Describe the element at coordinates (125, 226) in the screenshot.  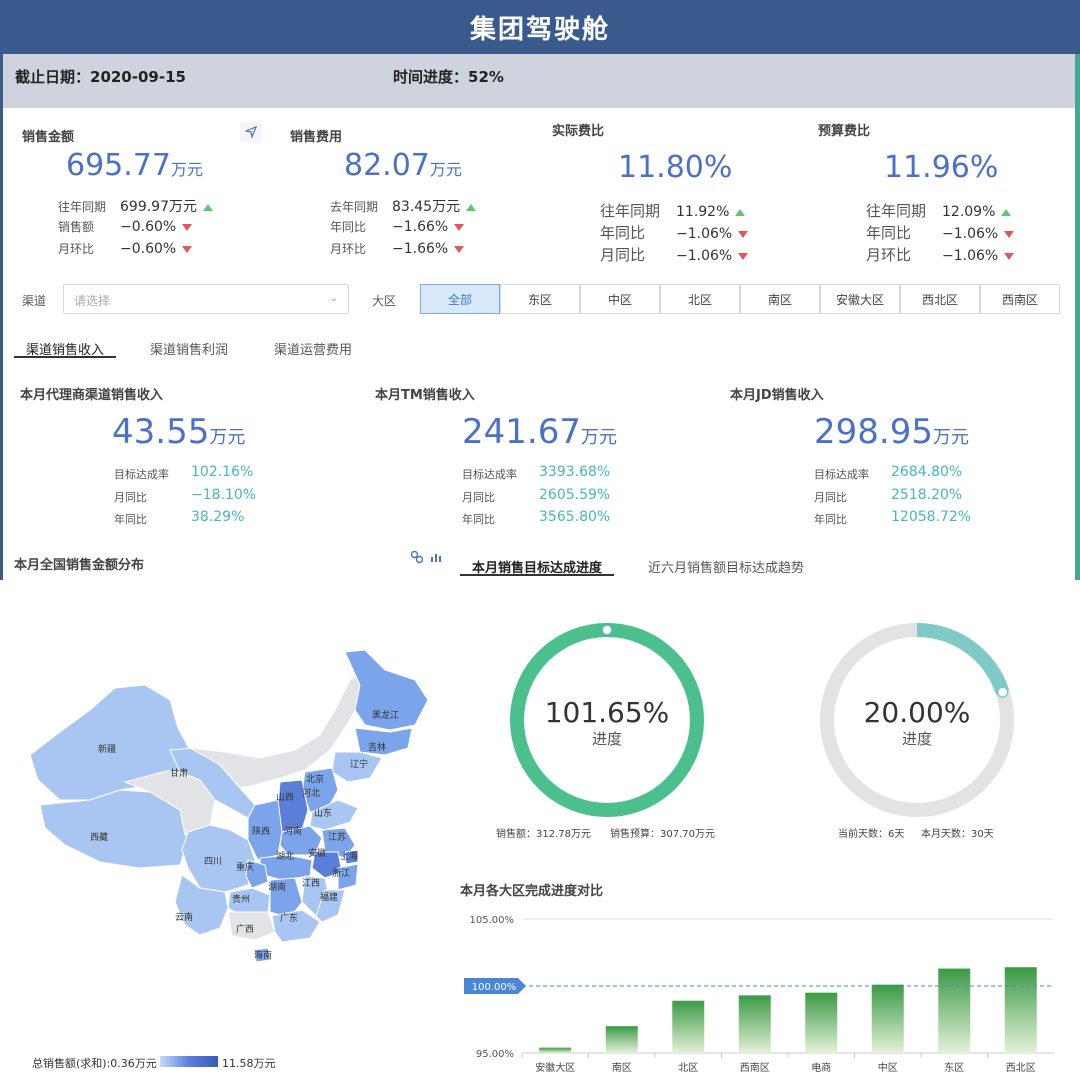
I see `kpi-row: 销售额 −0.60%` at that location.